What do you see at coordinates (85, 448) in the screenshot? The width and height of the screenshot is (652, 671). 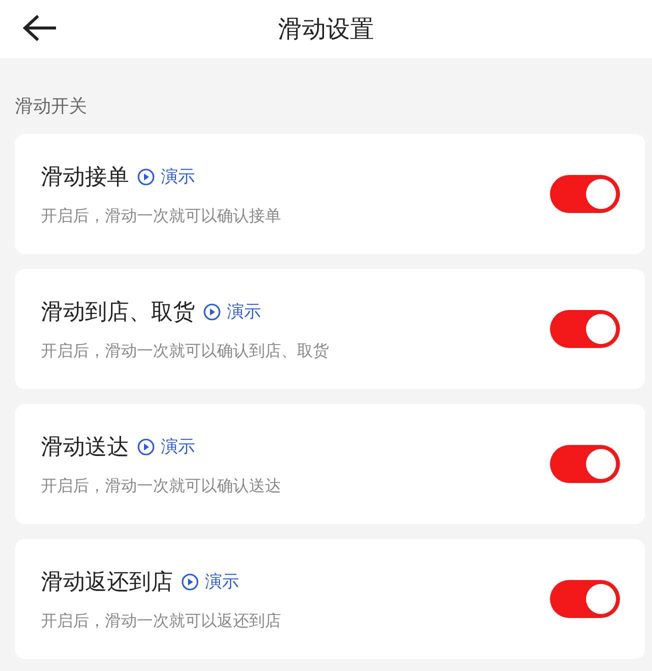 I see `setting-title: 滑动送达` at bounding box center [85, 448].